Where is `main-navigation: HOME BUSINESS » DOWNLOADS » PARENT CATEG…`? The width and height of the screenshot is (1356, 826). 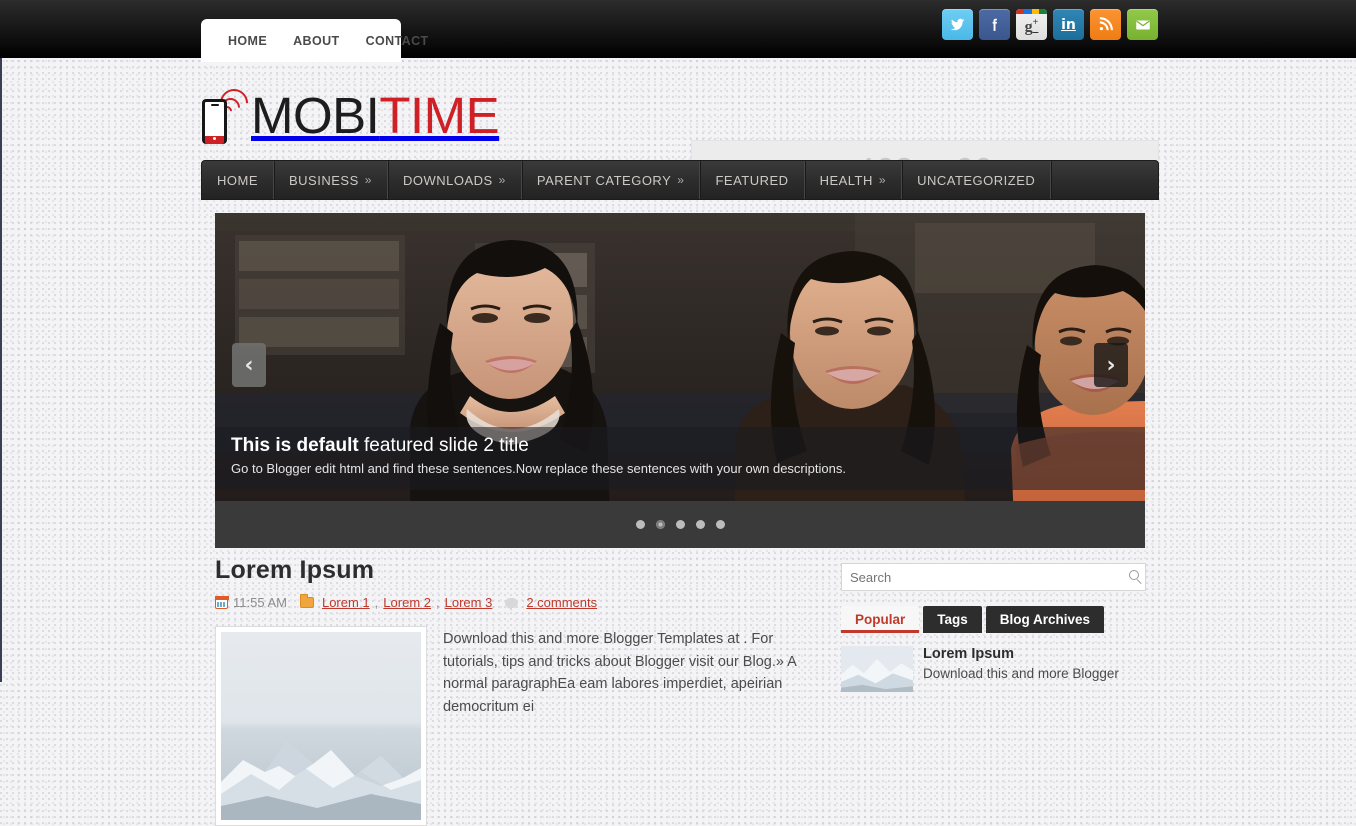 main-navigation: HOME BUSINESS » DOWNLOADS » PARENT CATEG… is located at coordinates (680, 180).